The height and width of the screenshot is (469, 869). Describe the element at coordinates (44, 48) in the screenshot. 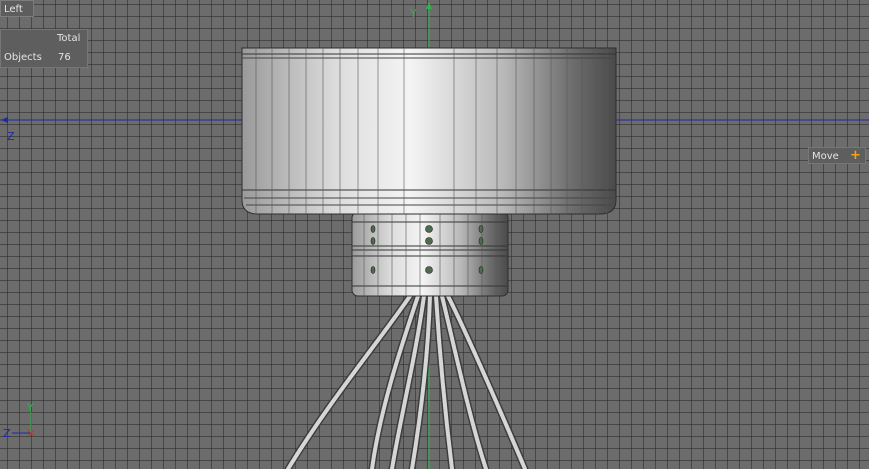

I see `stats-panel: Total Objects 76` at that location.